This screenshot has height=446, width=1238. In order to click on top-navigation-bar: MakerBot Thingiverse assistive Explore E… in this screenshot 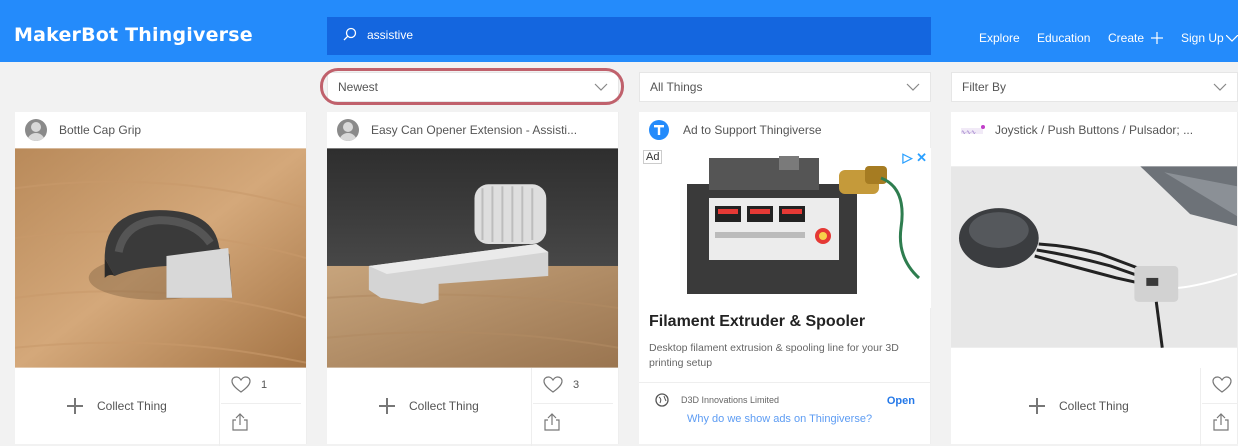, I will do `click(619, 31)`.